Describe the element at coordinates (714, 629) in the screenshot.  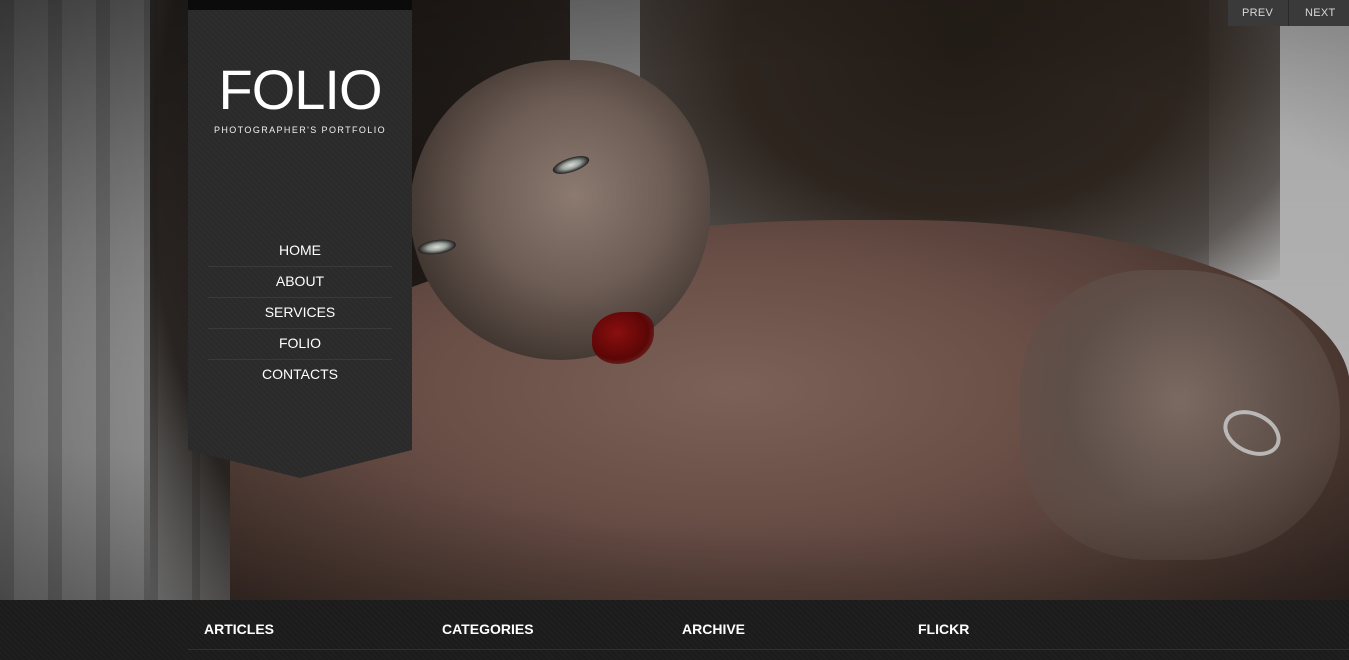
I see `footer-title-archive: ARCHIVE` at that location.